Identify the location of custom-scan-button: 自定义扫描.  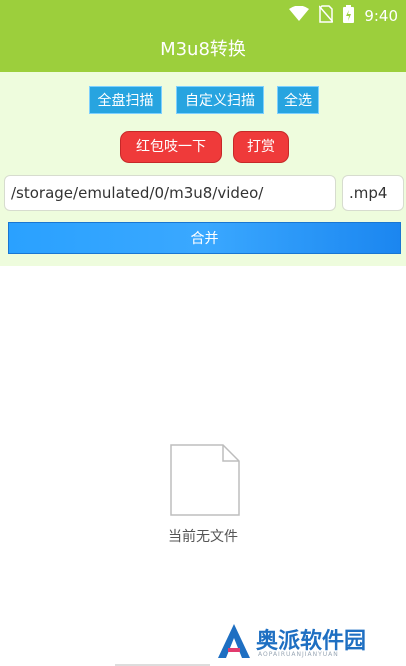
(220, 100).